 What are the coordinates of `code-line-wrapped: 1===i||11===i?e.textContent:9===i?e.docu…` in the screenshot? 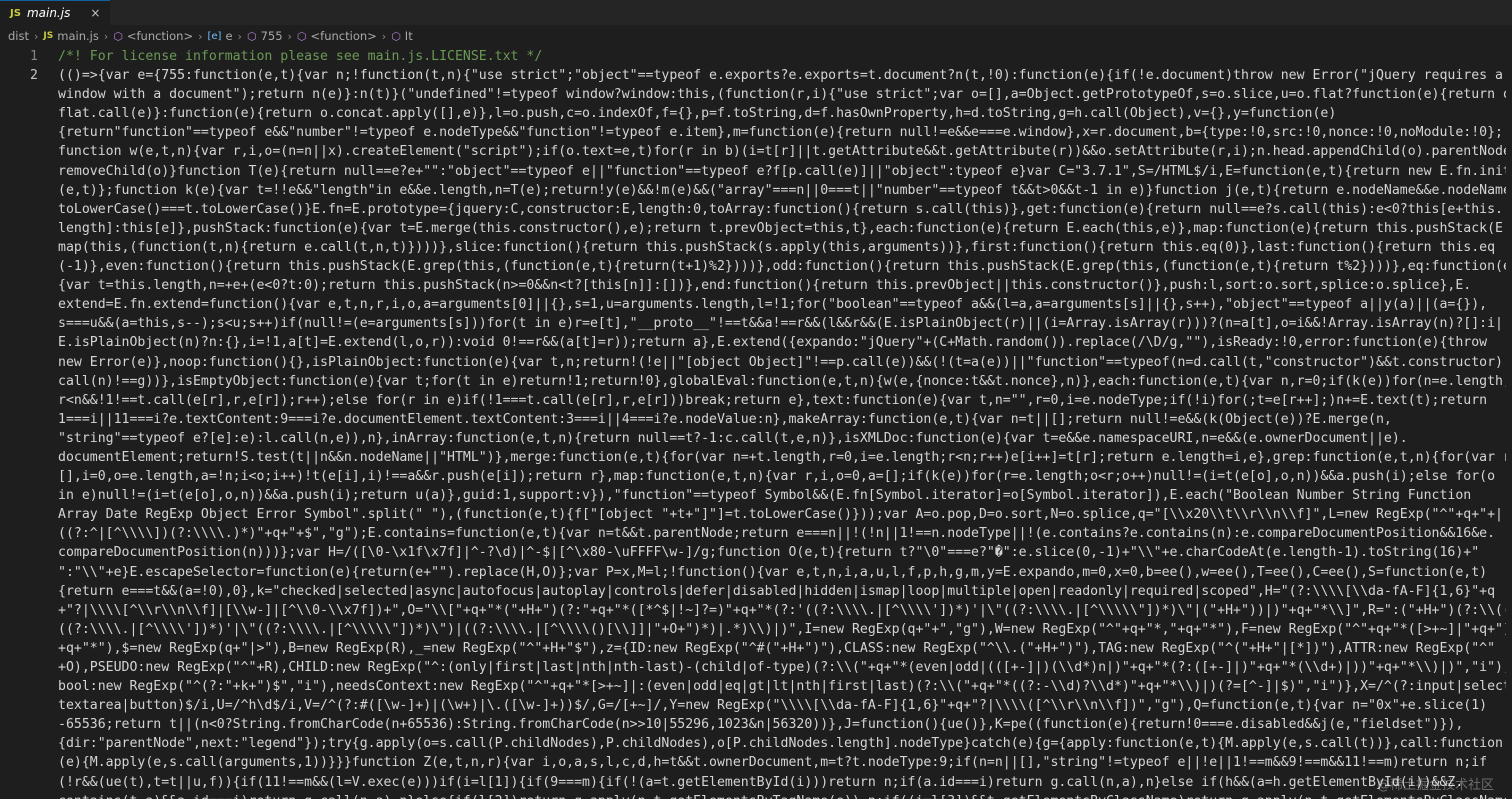 It's located at (725, 419).